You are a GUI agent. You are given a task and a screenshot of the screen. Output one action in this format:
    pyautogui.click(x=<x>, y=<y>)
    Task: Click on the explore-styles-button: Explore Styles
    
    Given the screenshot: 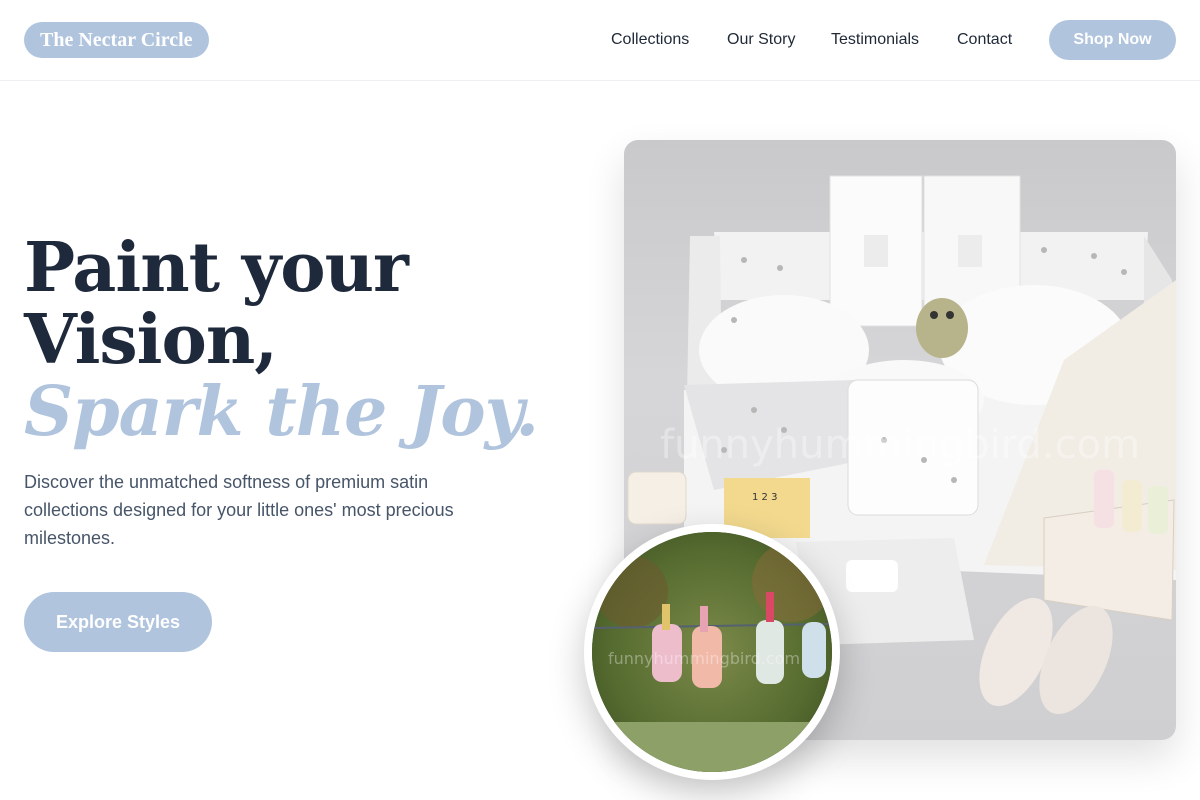 What is the action you would take?
    pyautogui.click(x=118, y=622)
    